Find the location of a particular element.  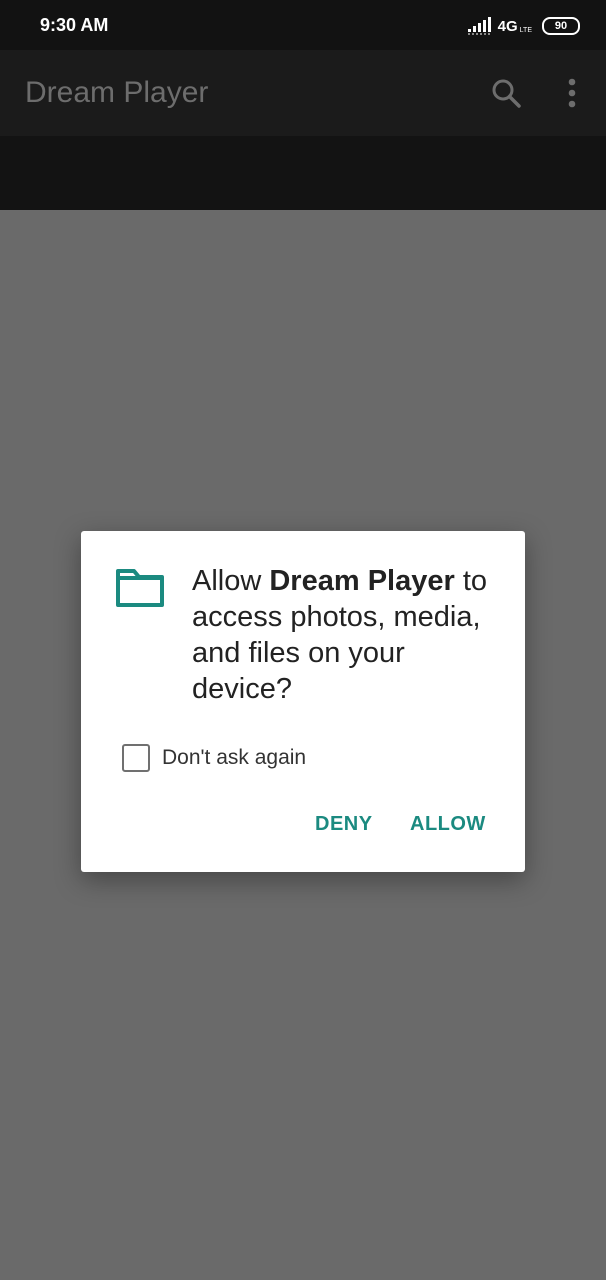

dont-ask-again-row: Don't ask again is located at coordinates (214, 758).